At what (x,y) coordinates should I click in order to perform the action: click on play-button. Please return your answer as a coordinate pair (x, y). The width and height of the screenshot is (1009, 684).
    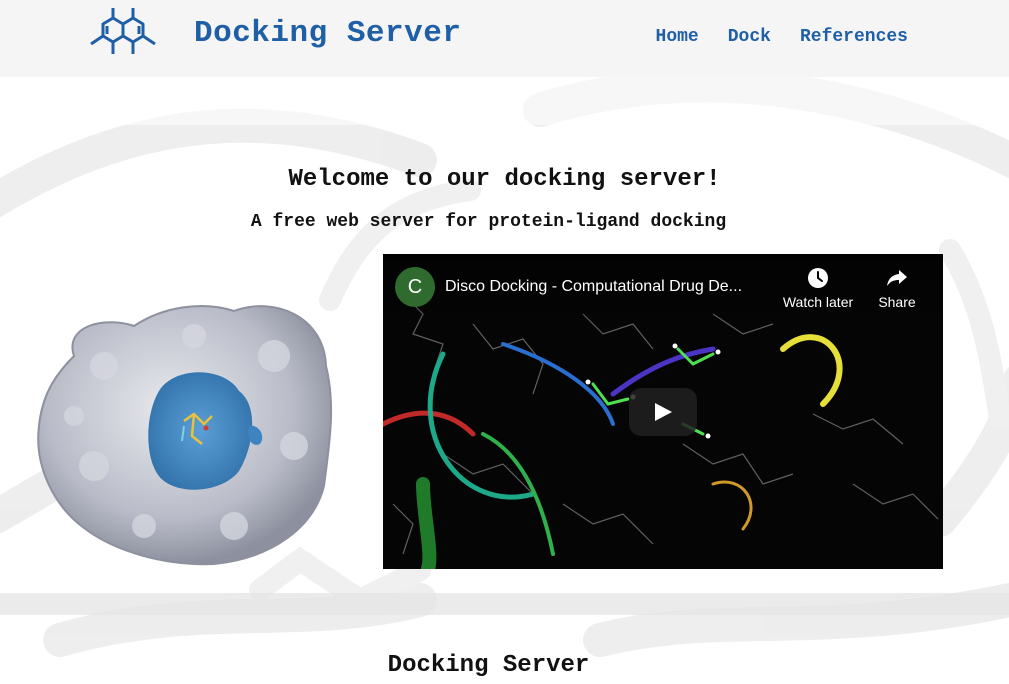
    Looking at the image, I should click on (663, 412).